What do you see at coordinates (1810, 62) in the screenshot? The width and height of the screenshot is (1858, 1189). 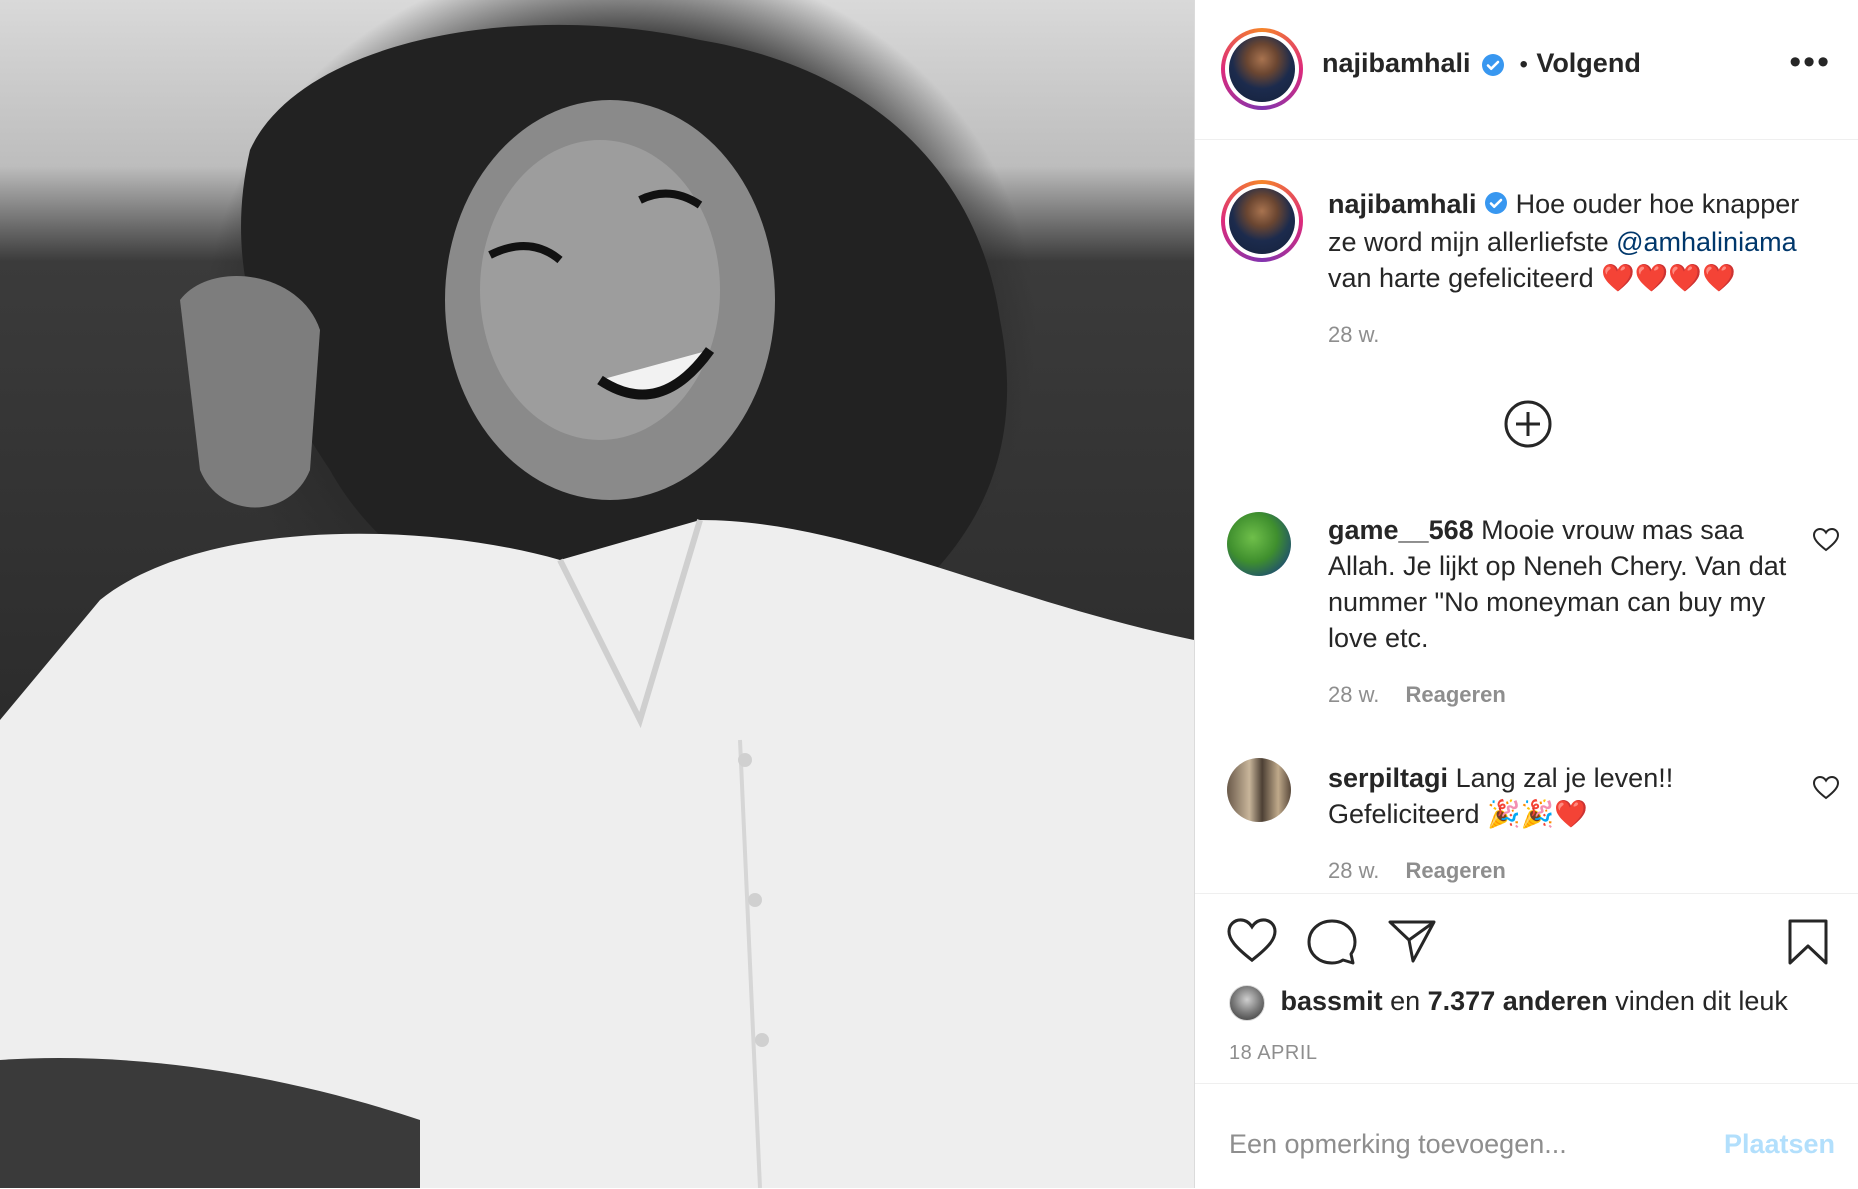 I see `more-options-icon: •••` at bounding box center [1810, 62].